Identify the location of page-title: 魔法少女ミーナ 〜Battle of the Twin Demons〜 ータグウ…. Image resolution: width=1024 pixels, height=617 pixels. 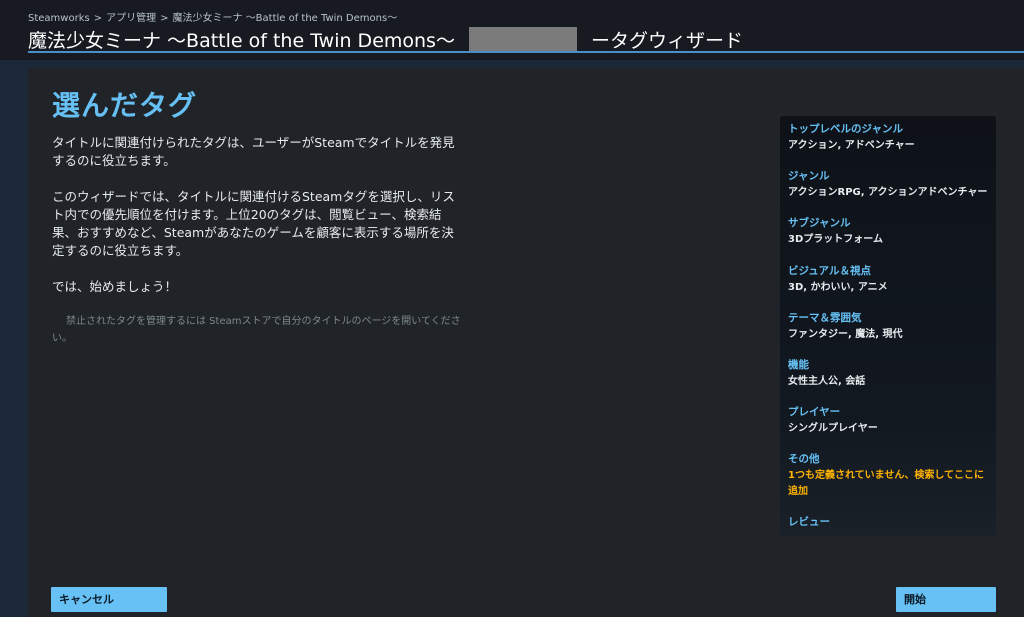
(385, 39).